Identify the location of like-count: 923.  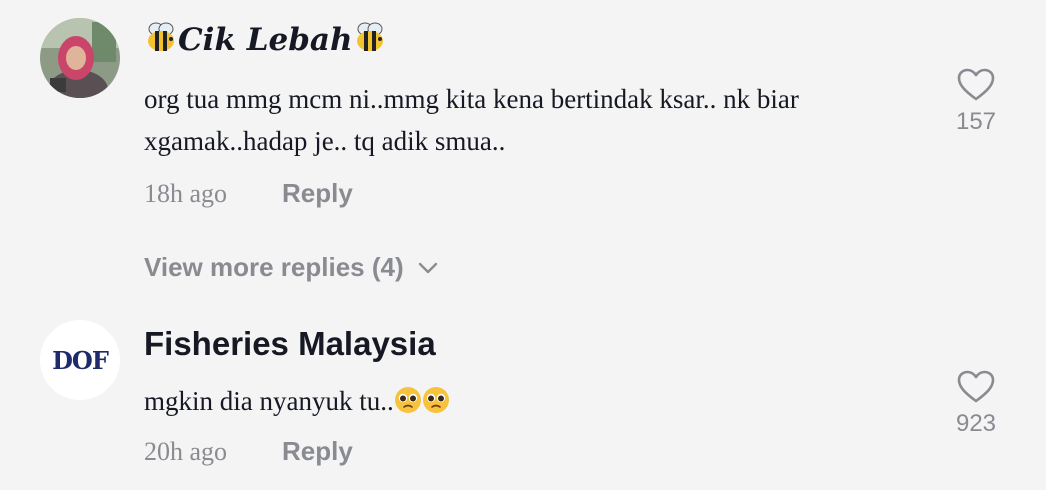
(976, 423).